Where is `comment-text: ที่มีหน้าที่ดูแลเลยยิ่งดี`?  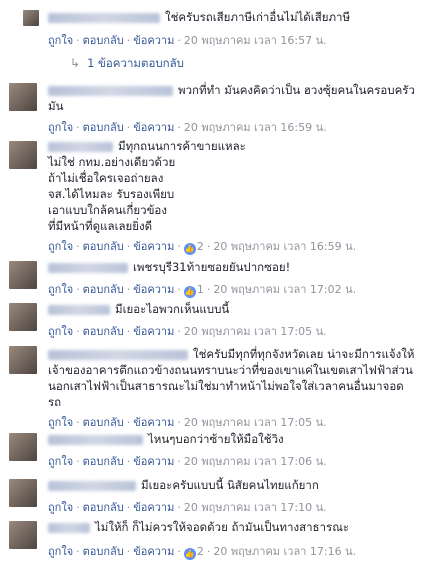 comment-text: ที่มีหน้าที่ดูแลเลยยิ่งดี is located at coordinates (100, 226).